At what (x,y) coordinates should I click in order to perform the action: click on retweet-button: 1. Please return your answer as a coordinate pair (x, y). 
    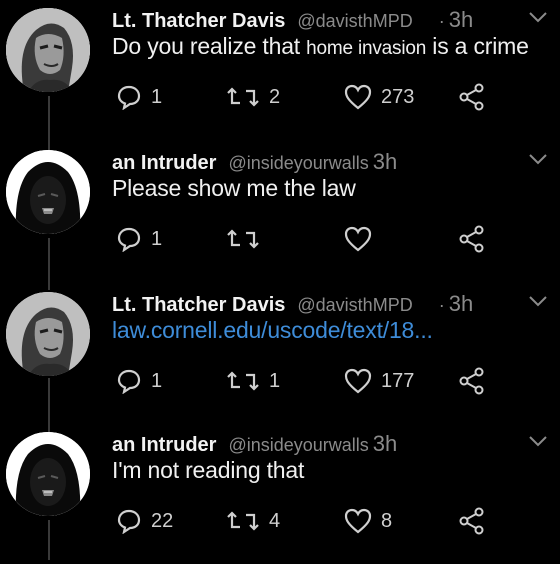
    Looking at the image, I should click on (253, 381).